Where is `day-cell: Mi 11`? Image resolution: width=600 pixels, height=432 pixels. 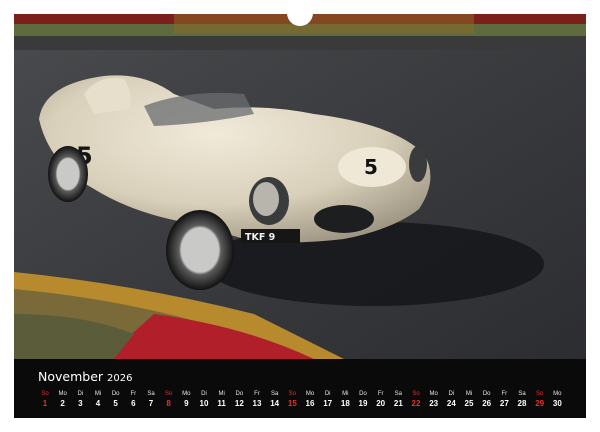 day-cell: Mi 11 is located at coordinates (222, 400).